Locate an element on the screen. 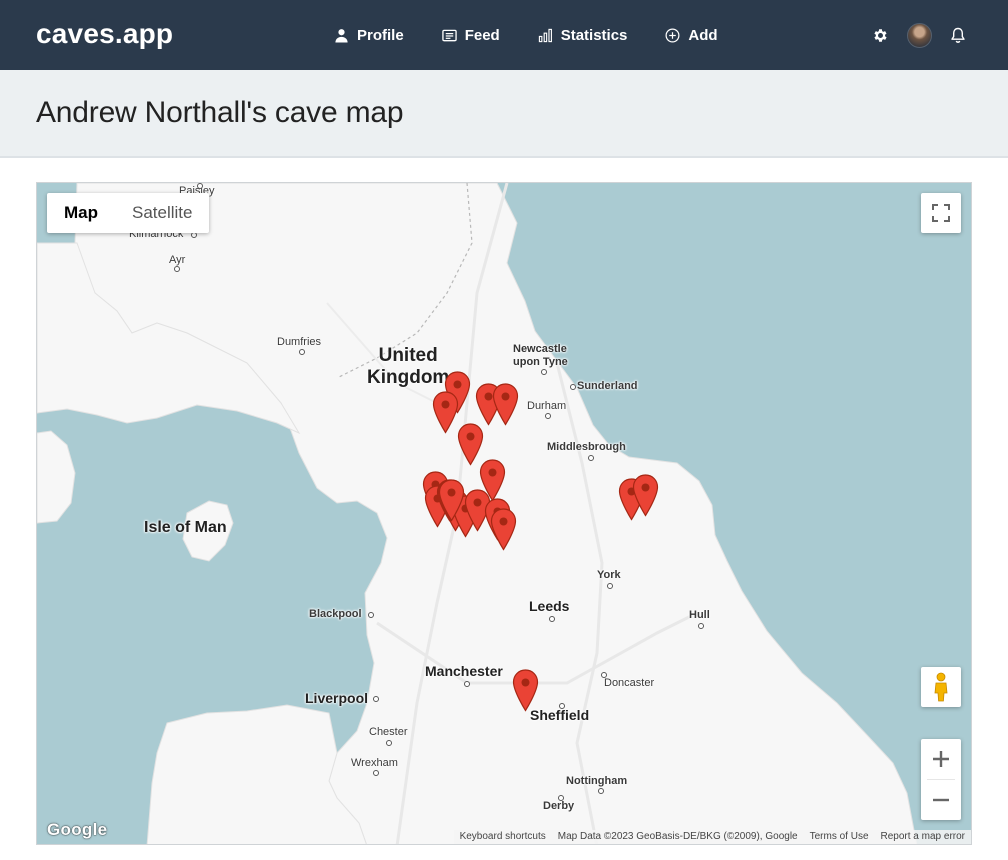 This screenshot has height=860, width=1008. map-label-durham: Durham is located at coordinates (547, 406).